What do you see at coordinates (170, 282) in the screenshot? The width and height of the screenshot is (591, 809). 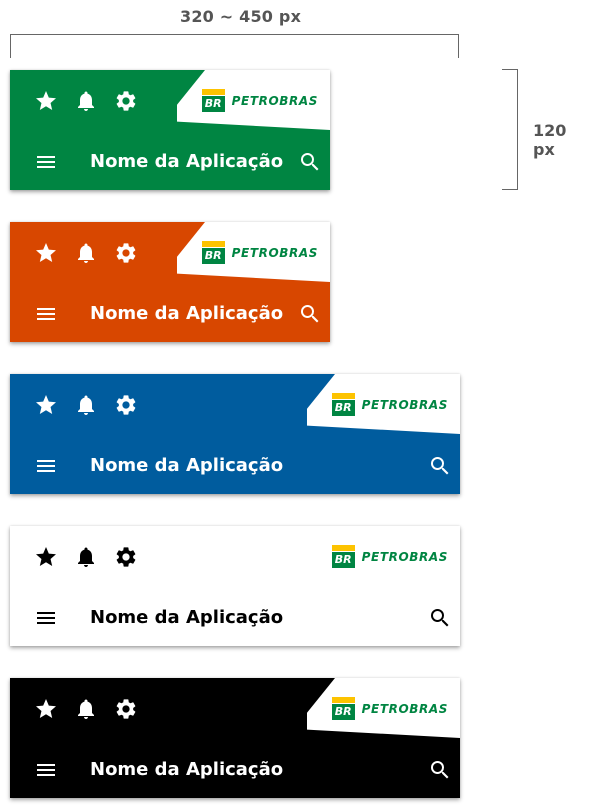 I see `app-bar-orange: BR PETROBRAS Nome da Aplicação` at bounding box center [170, 282].